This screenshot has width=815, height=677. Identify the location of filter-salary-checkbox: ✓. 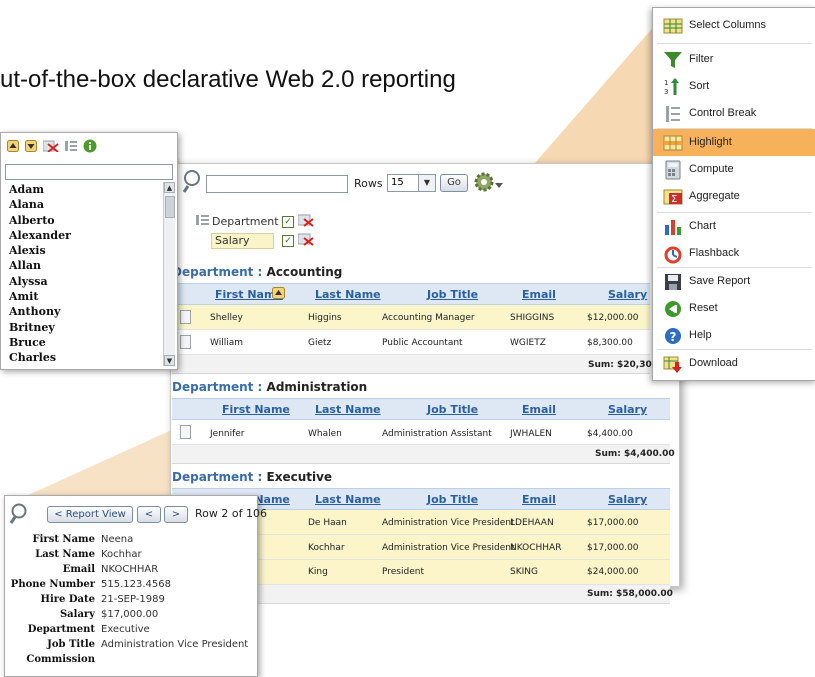
(288, 241).